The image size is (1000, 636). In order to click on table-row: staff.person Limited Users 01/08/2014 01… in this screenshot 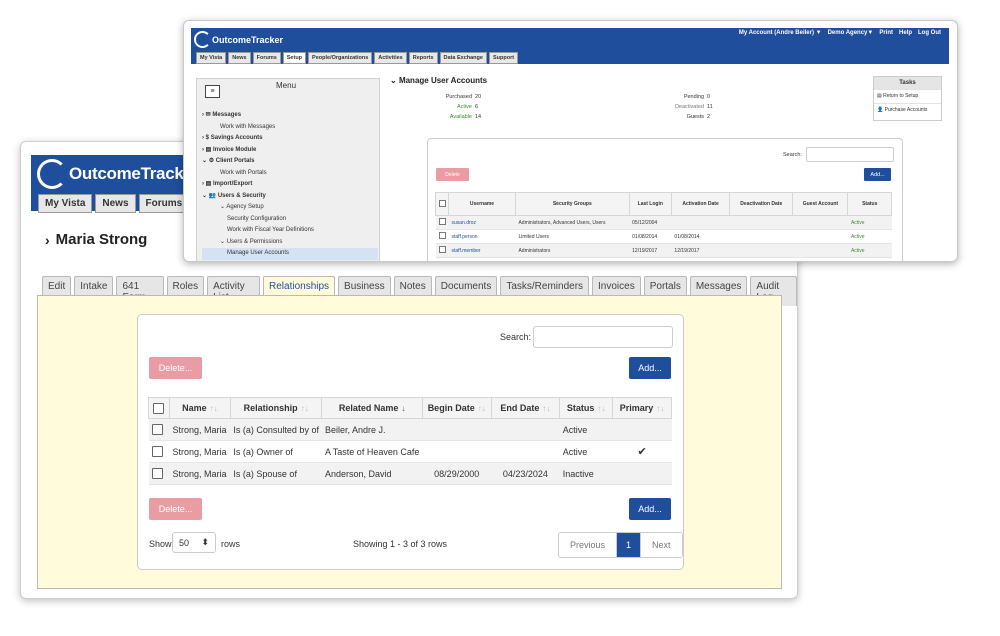, I will do `click(663, 236)`.